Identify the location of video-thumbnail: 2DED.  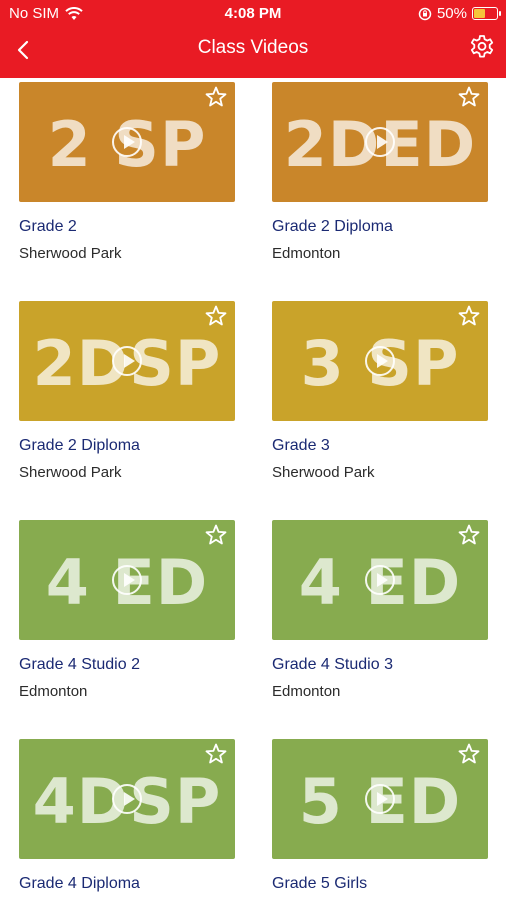
(380, 142).